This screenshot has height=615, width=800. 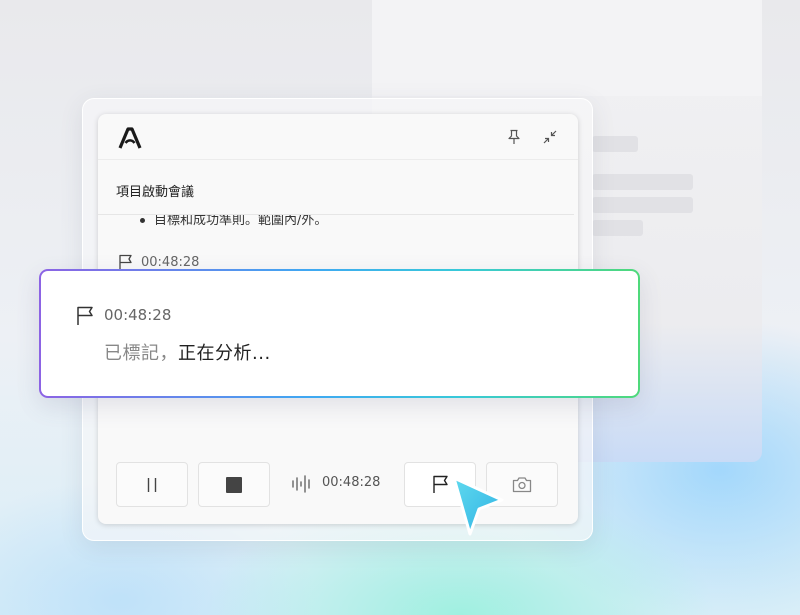 I want to click on notification-timestamp: 00:48:28, so click(x=138, y=315).